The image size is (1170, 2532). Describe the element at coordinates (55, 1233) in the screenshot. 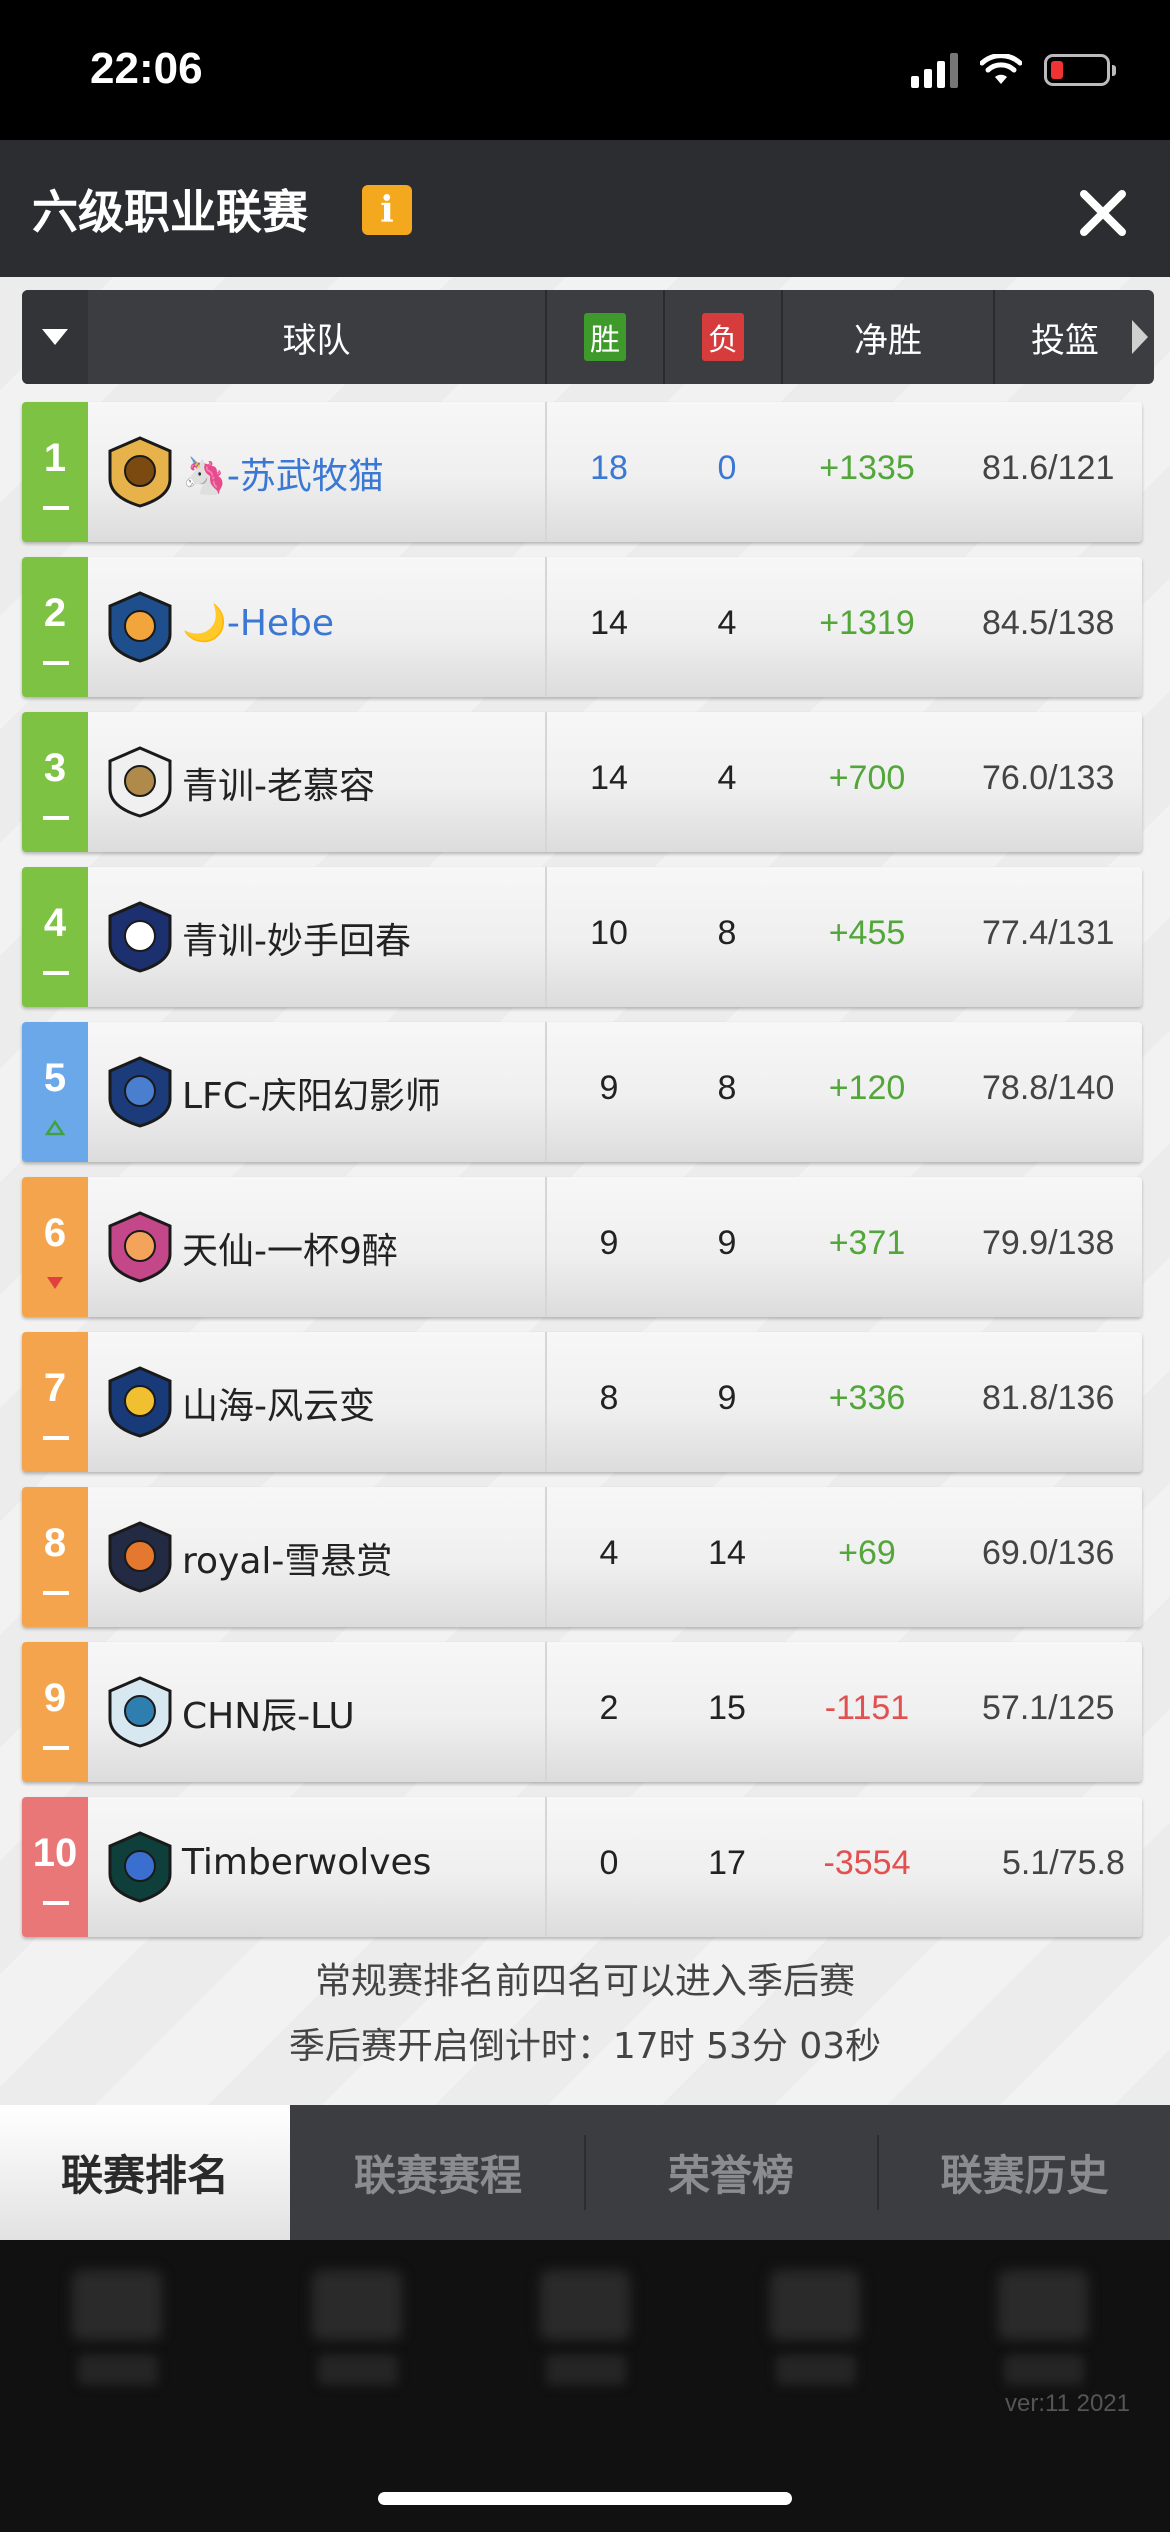

I see `rank-number: 6` at that location.